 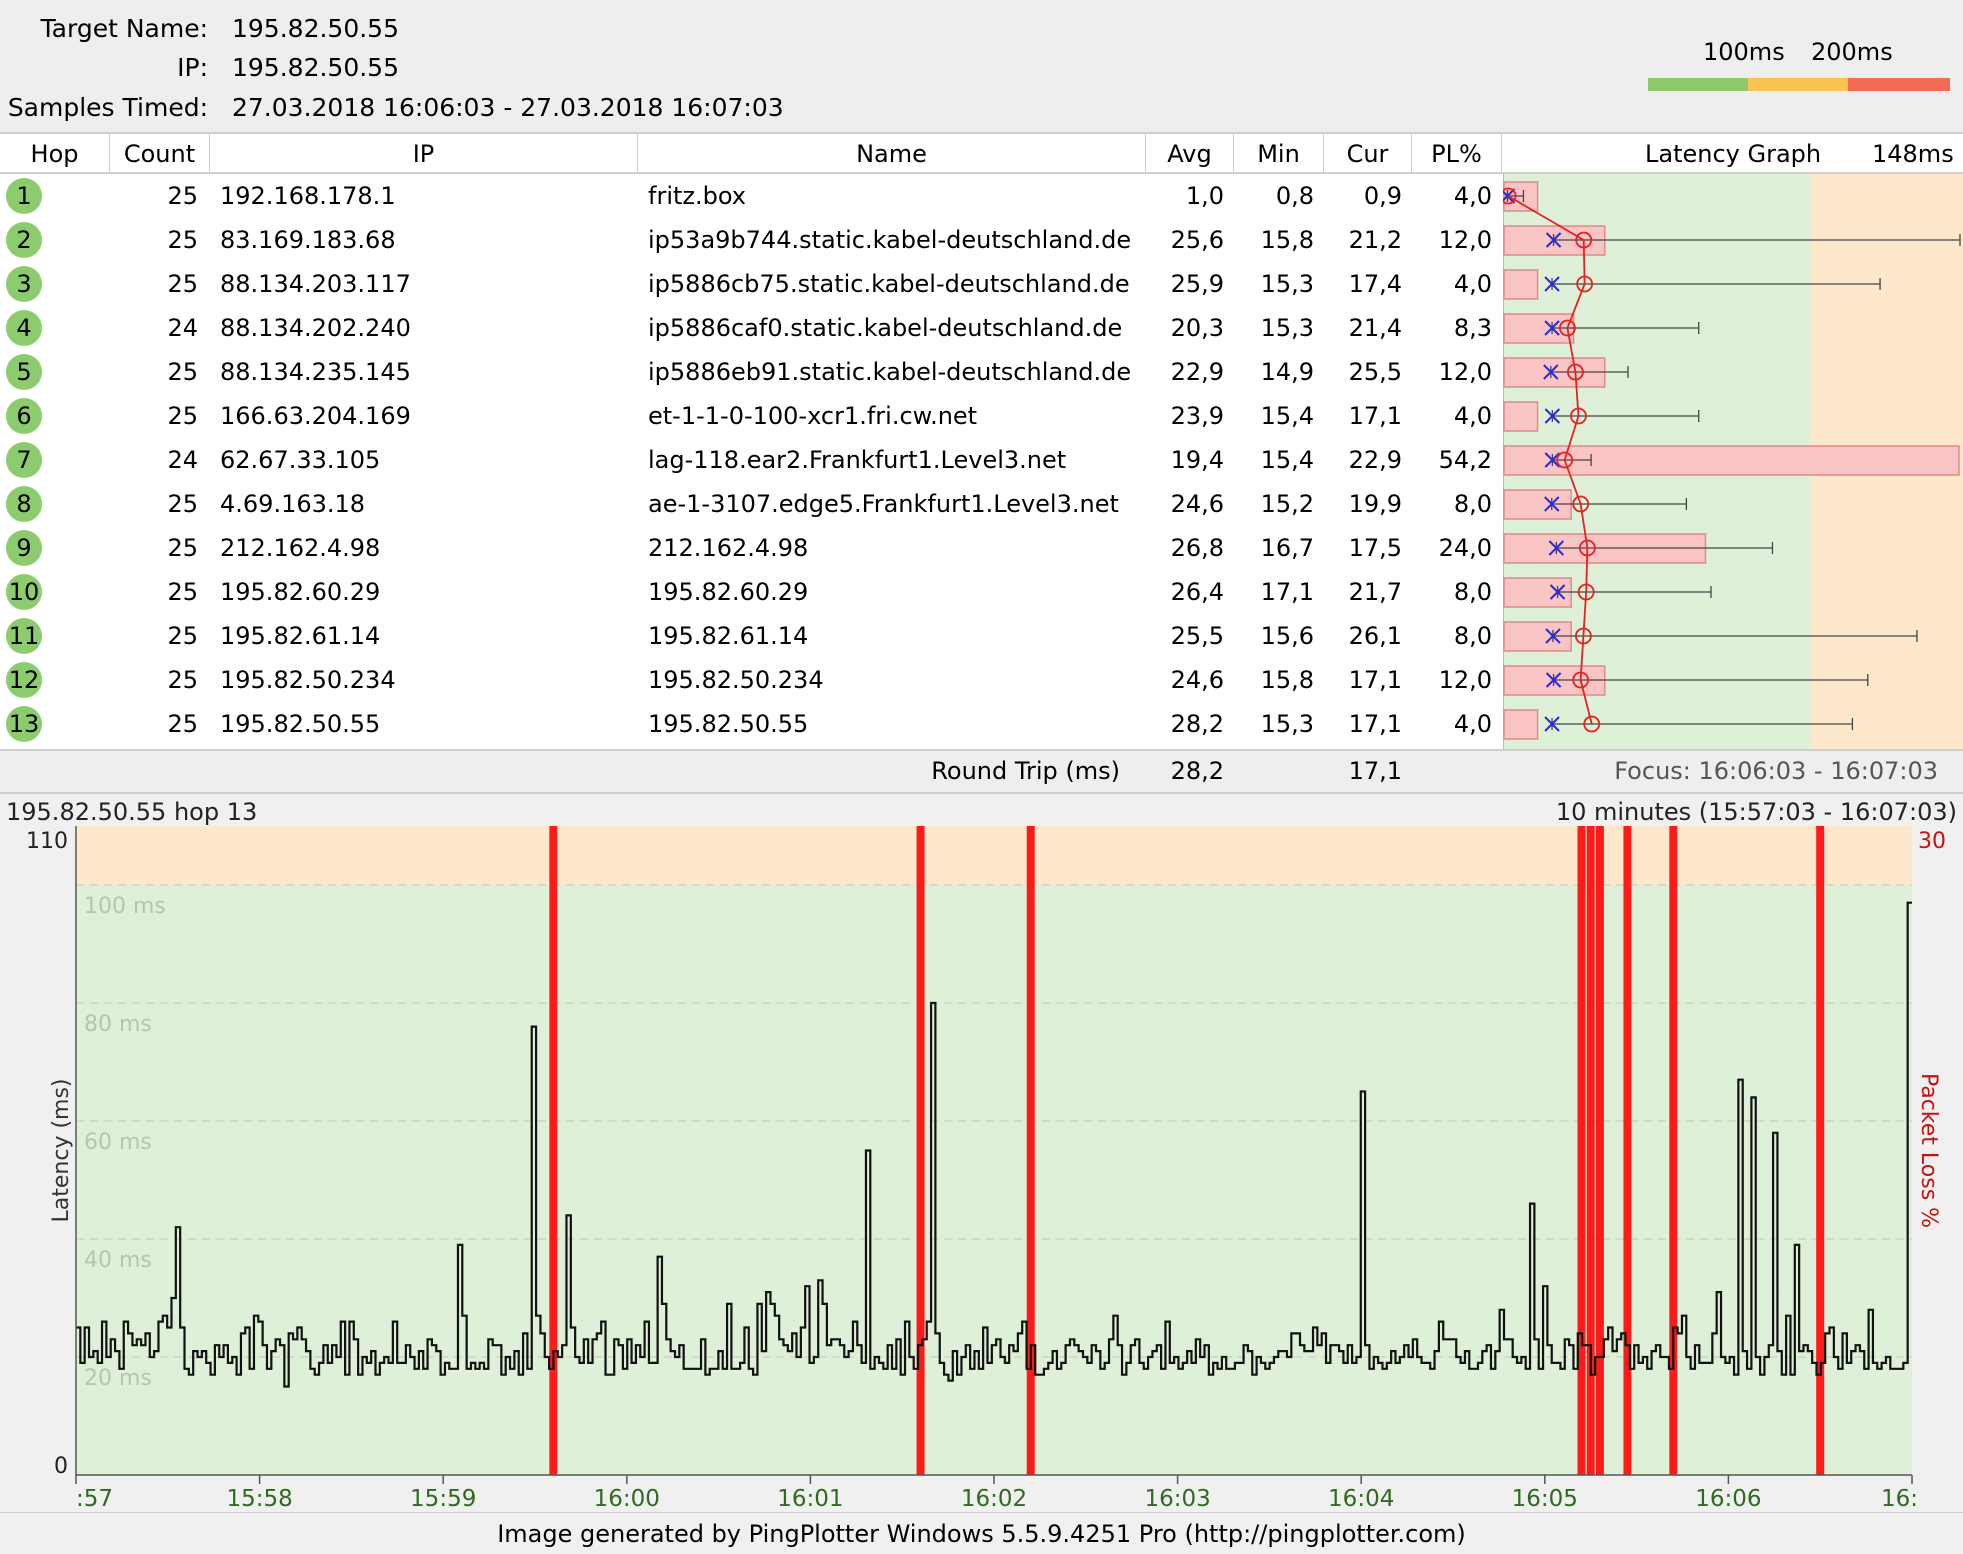 What do you see at coordinates (1368, 154) in the screenshot?
I see `column-header-cur: Cur` at bounding box center [1368, 154].